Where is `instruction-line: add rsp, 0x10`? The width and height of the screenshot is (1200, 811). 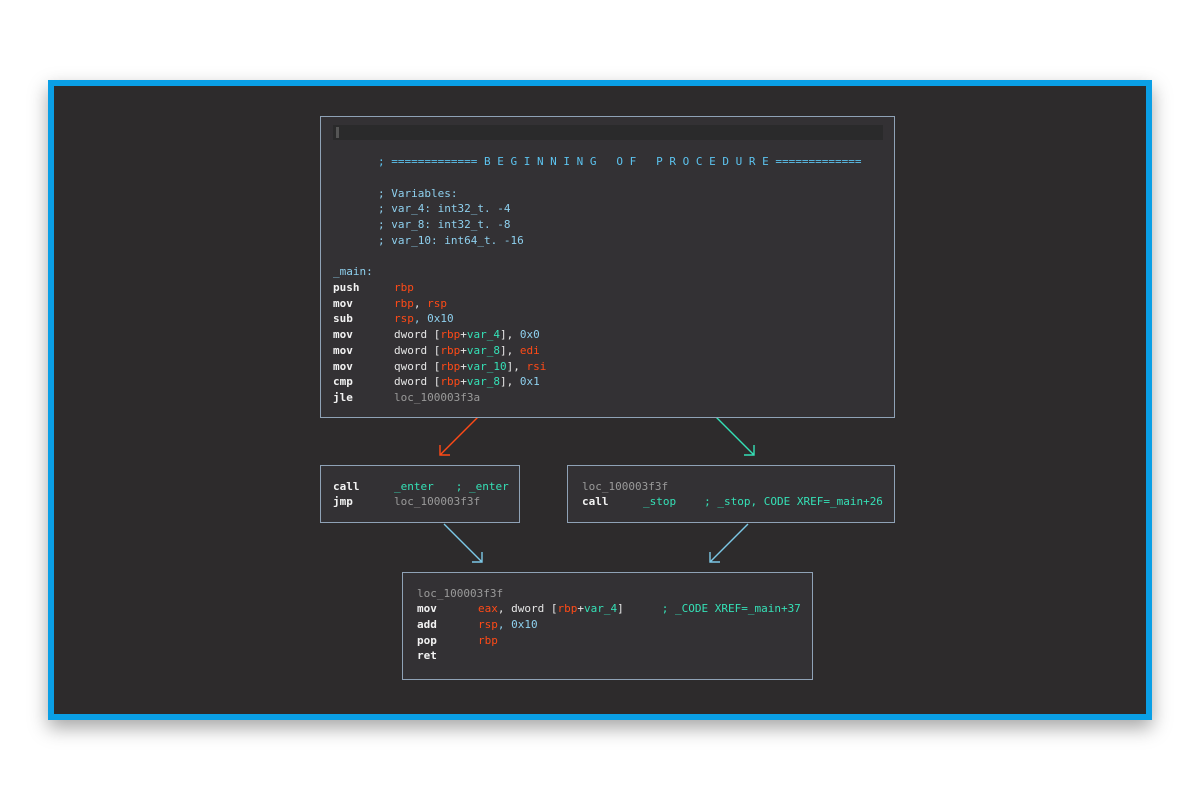 instruction-line: add rsp, 0x10 is located at coordinates (477, 624).